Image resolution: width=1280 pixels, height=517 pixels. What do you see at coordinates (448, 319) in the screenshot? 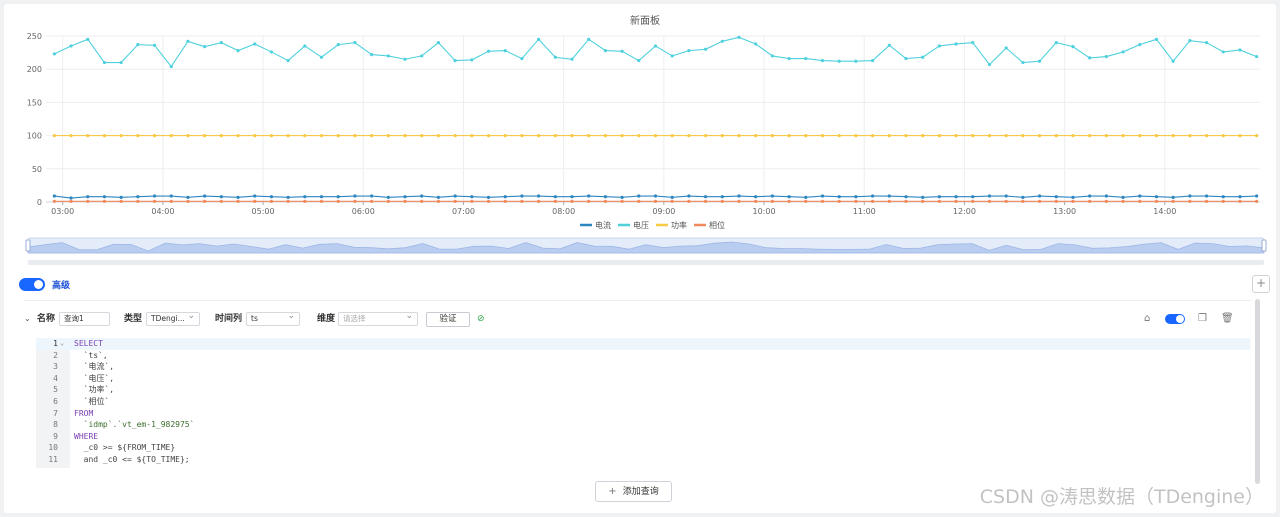
I see `verify-button: 验证` at bounding box center [448, 319].